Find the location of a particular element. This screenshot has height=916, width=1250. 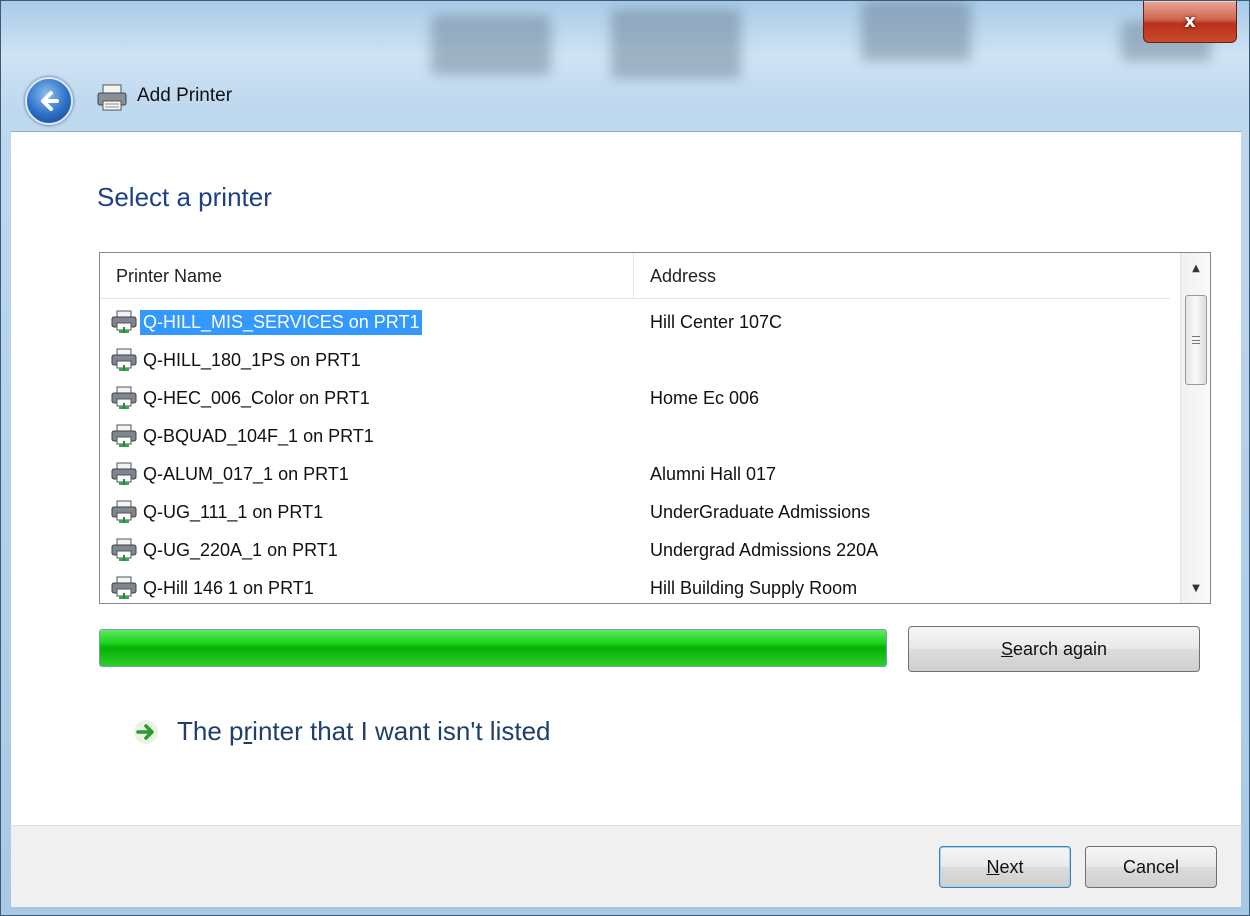

scroll-thumb is located at coordinates (1196, 340).